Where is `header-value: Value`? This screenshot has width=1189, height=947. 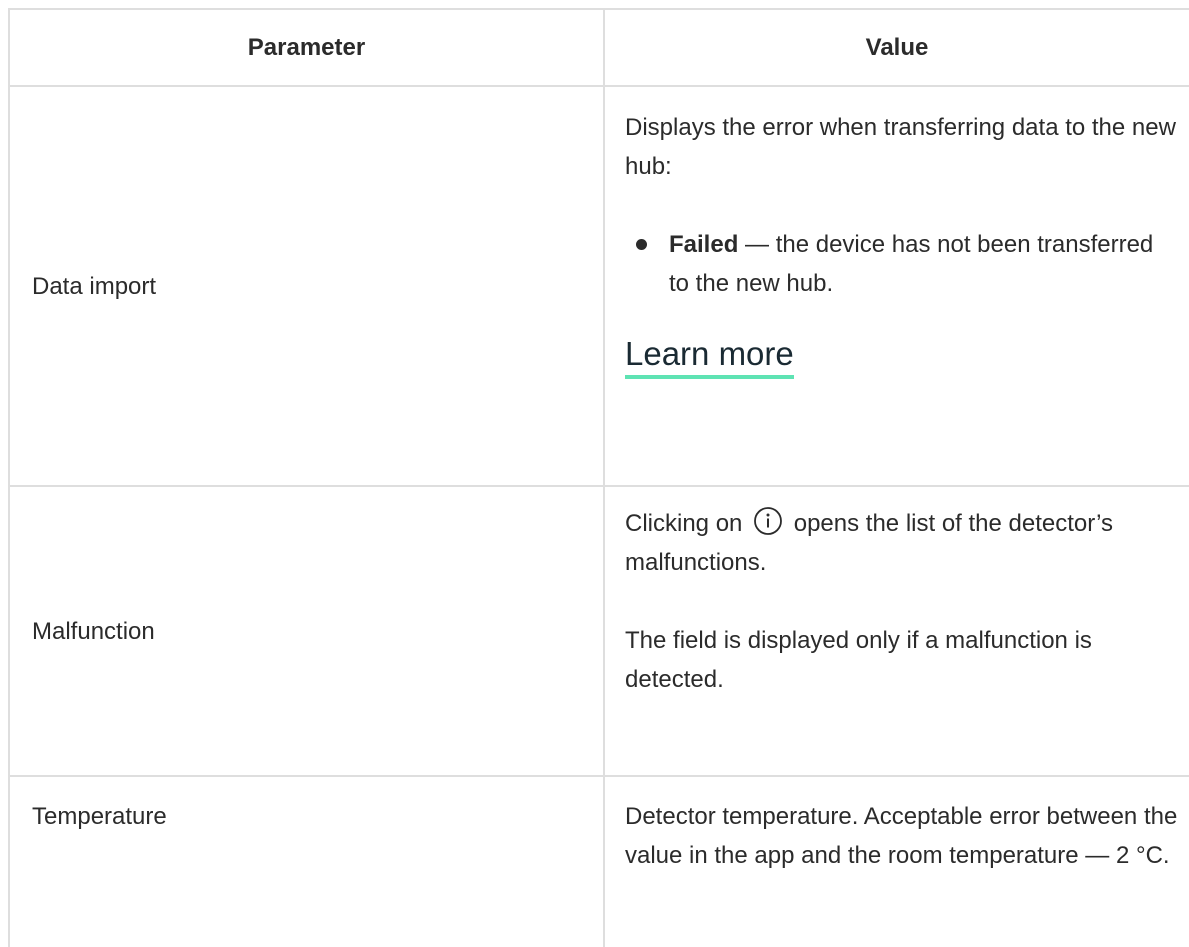 header-value: Value is located at coordinates (897, 47).